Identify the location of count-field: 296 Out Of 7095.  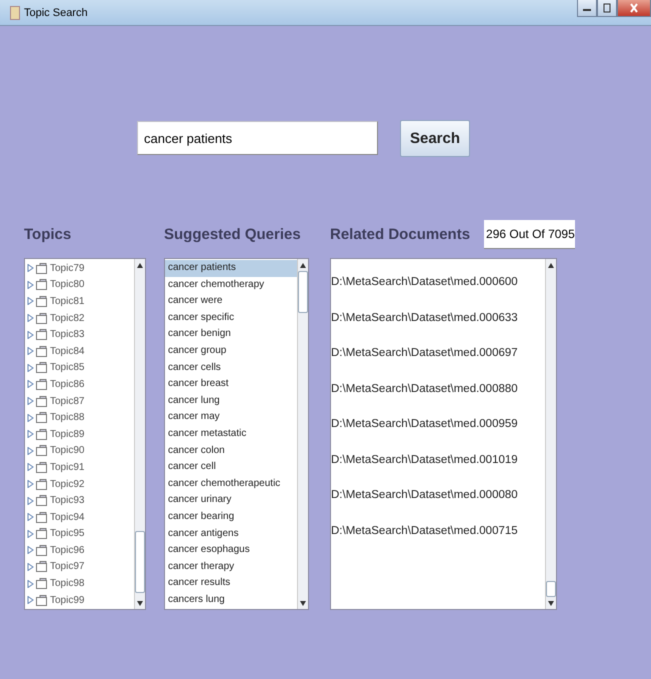
(529, 234).